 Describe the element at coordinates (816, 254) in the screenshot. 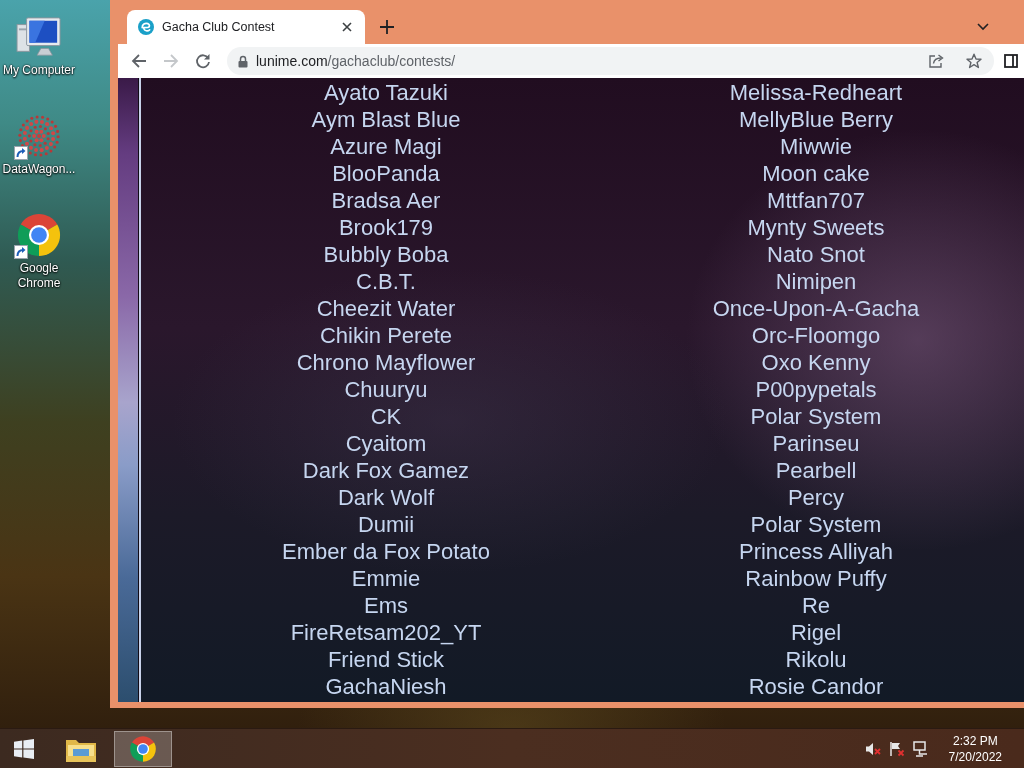

I see `contestant-name: Nato Snot` at that location.